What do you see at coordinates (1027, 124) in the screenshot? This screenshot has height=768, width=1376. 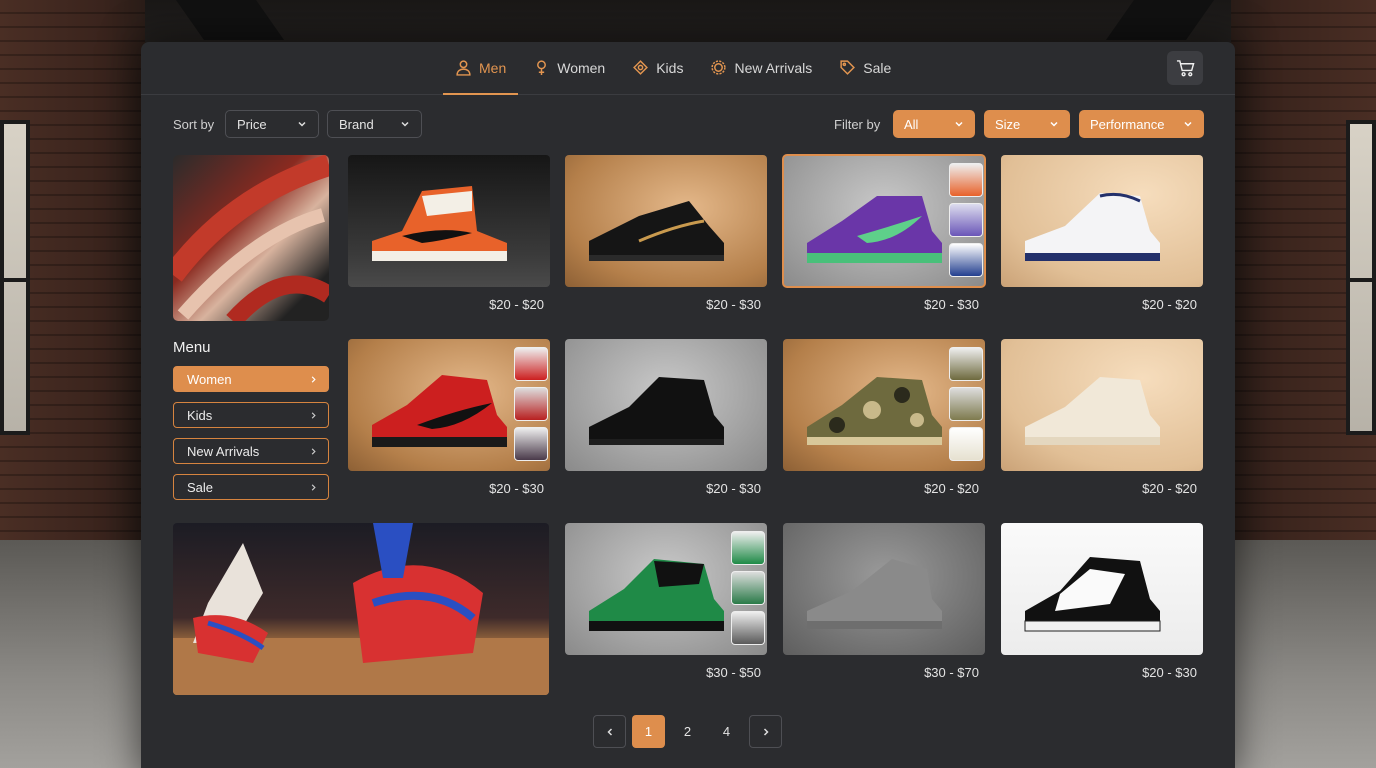 I see `filter-size-dropdown: Size` at bounding box center [1027, 124].